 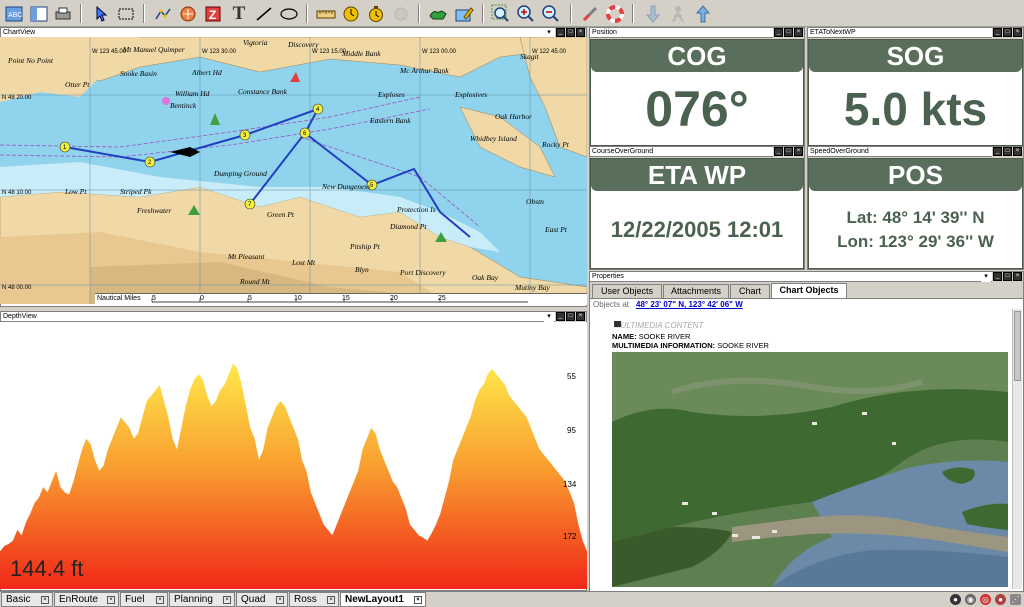 What do you see at coordinates (1017, 449) in the screenshot?
I see `vertical-scrollbar` at bounding box center [1017, 449].